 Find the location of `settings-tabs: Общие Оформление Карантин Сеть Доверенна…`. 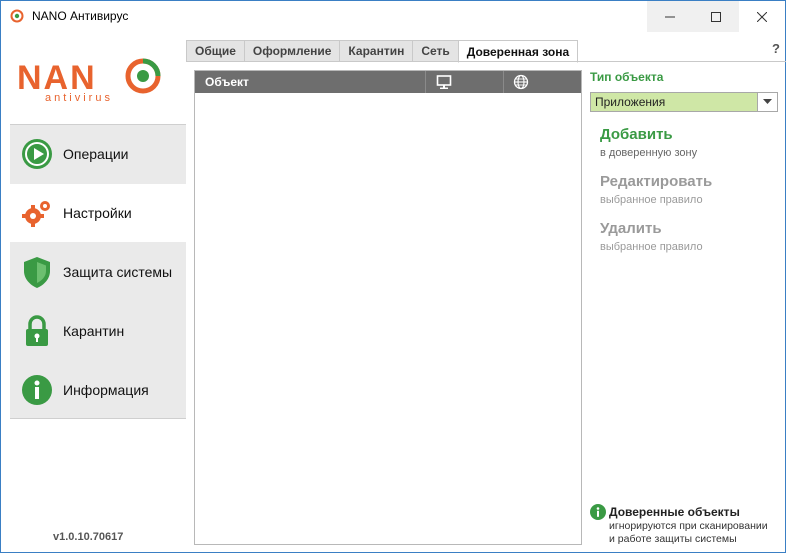

settings-tabs: Общие Оформление Карантин Сеть Доверенна… is located at coordinates (382, 51).